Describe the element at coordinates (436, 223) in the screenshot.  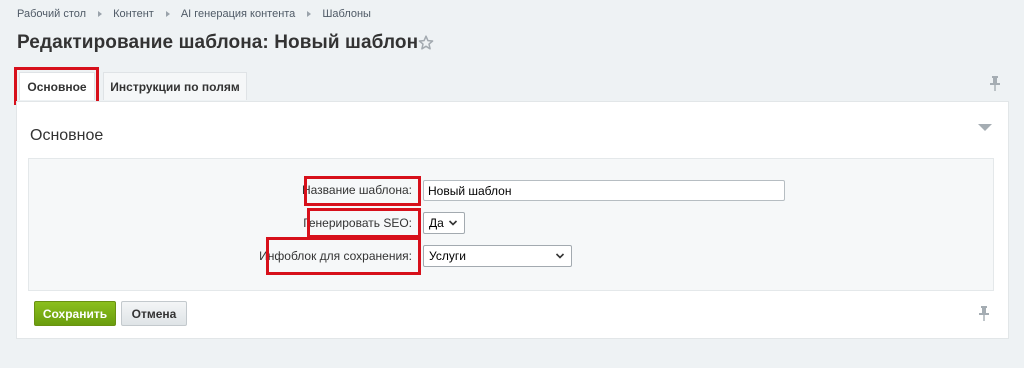
I see `generate-seo-value: Да` at that location.